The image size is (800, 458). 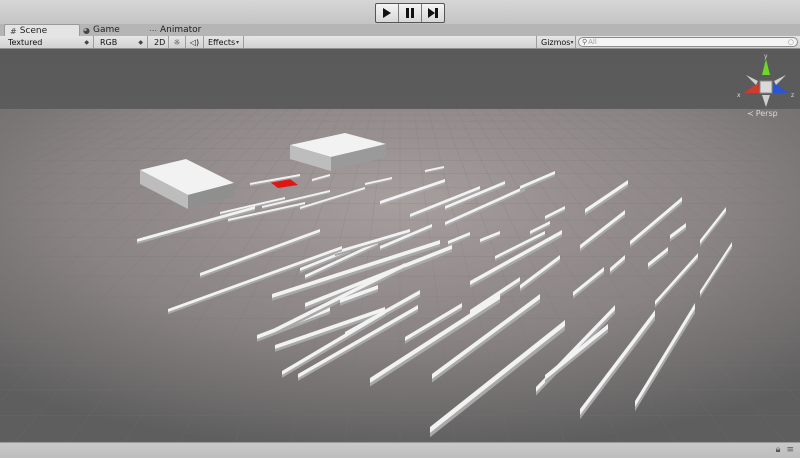 I want to click on menu-icon: ≡, so click(x=790, y=450).